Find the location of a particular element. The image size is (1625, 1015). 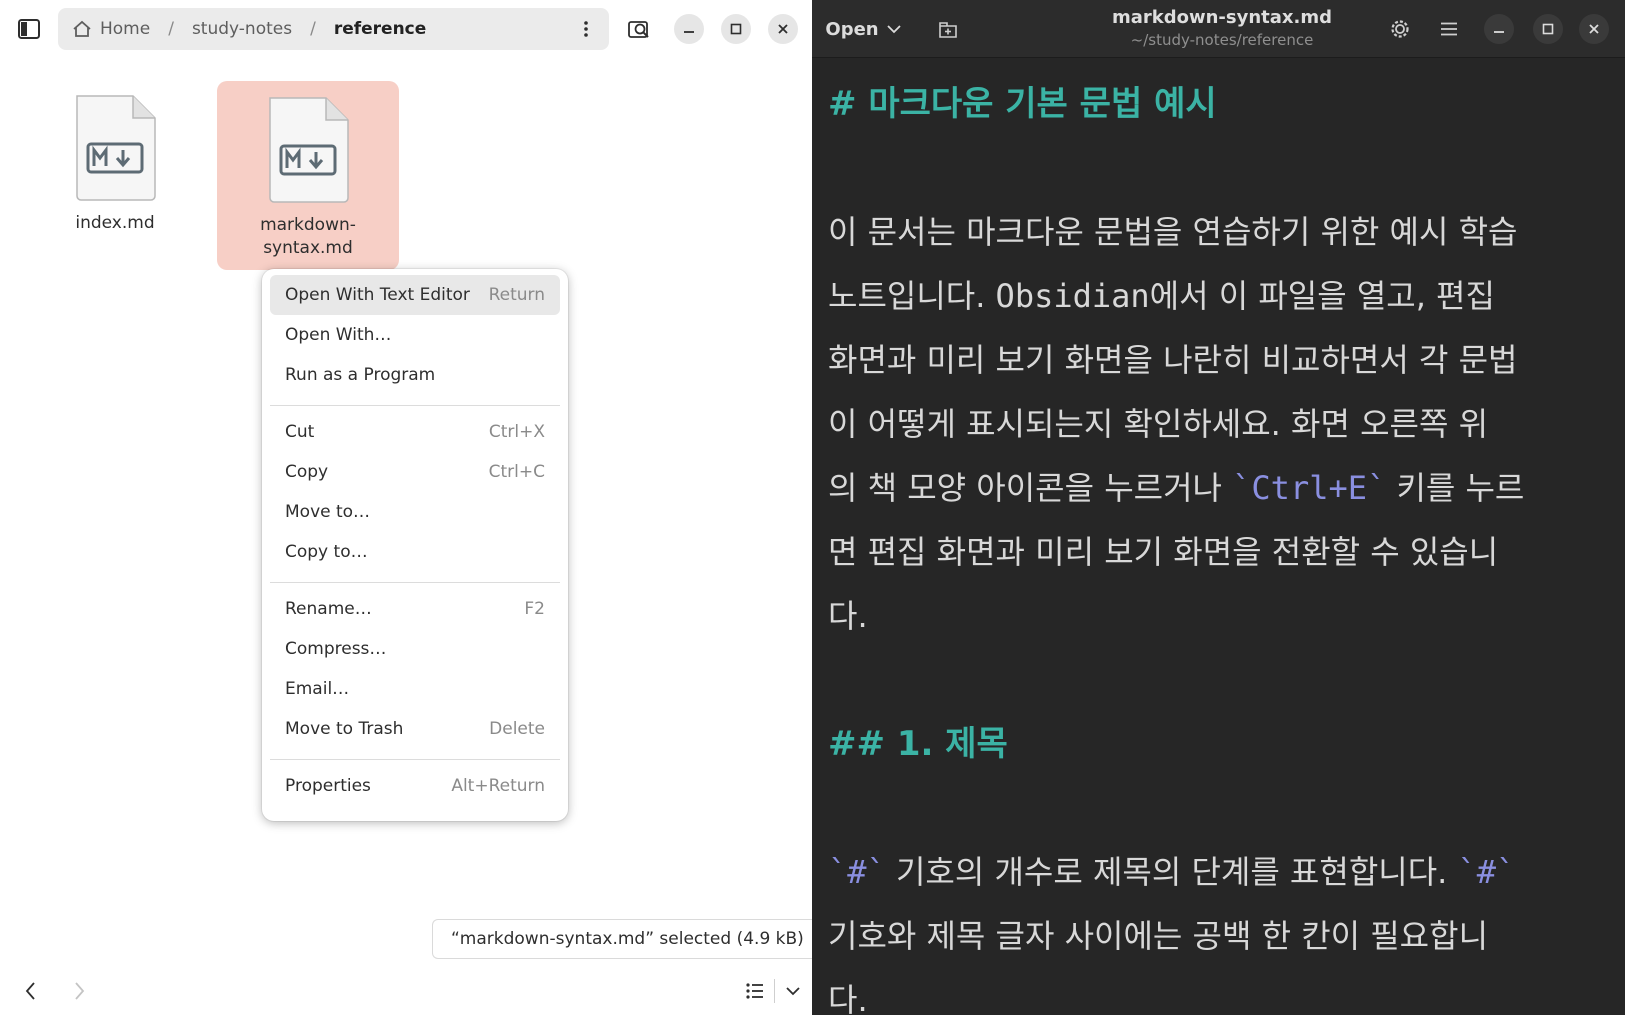

inline-code: `Ctrl+E` is located at coordinates (1309, 488).